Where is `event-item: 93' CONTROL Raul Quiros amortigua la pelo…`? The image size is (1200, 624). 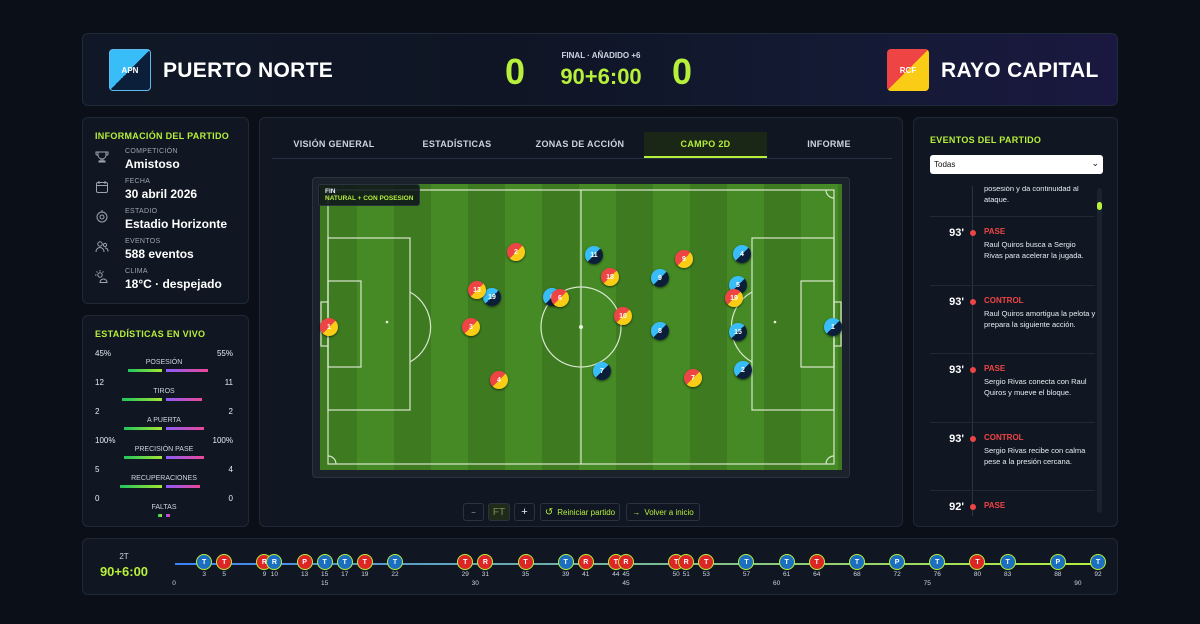 event-item: 93' CONTROL Raul Quiros amortigua la pelo… is located at coordinates (1015, 326).